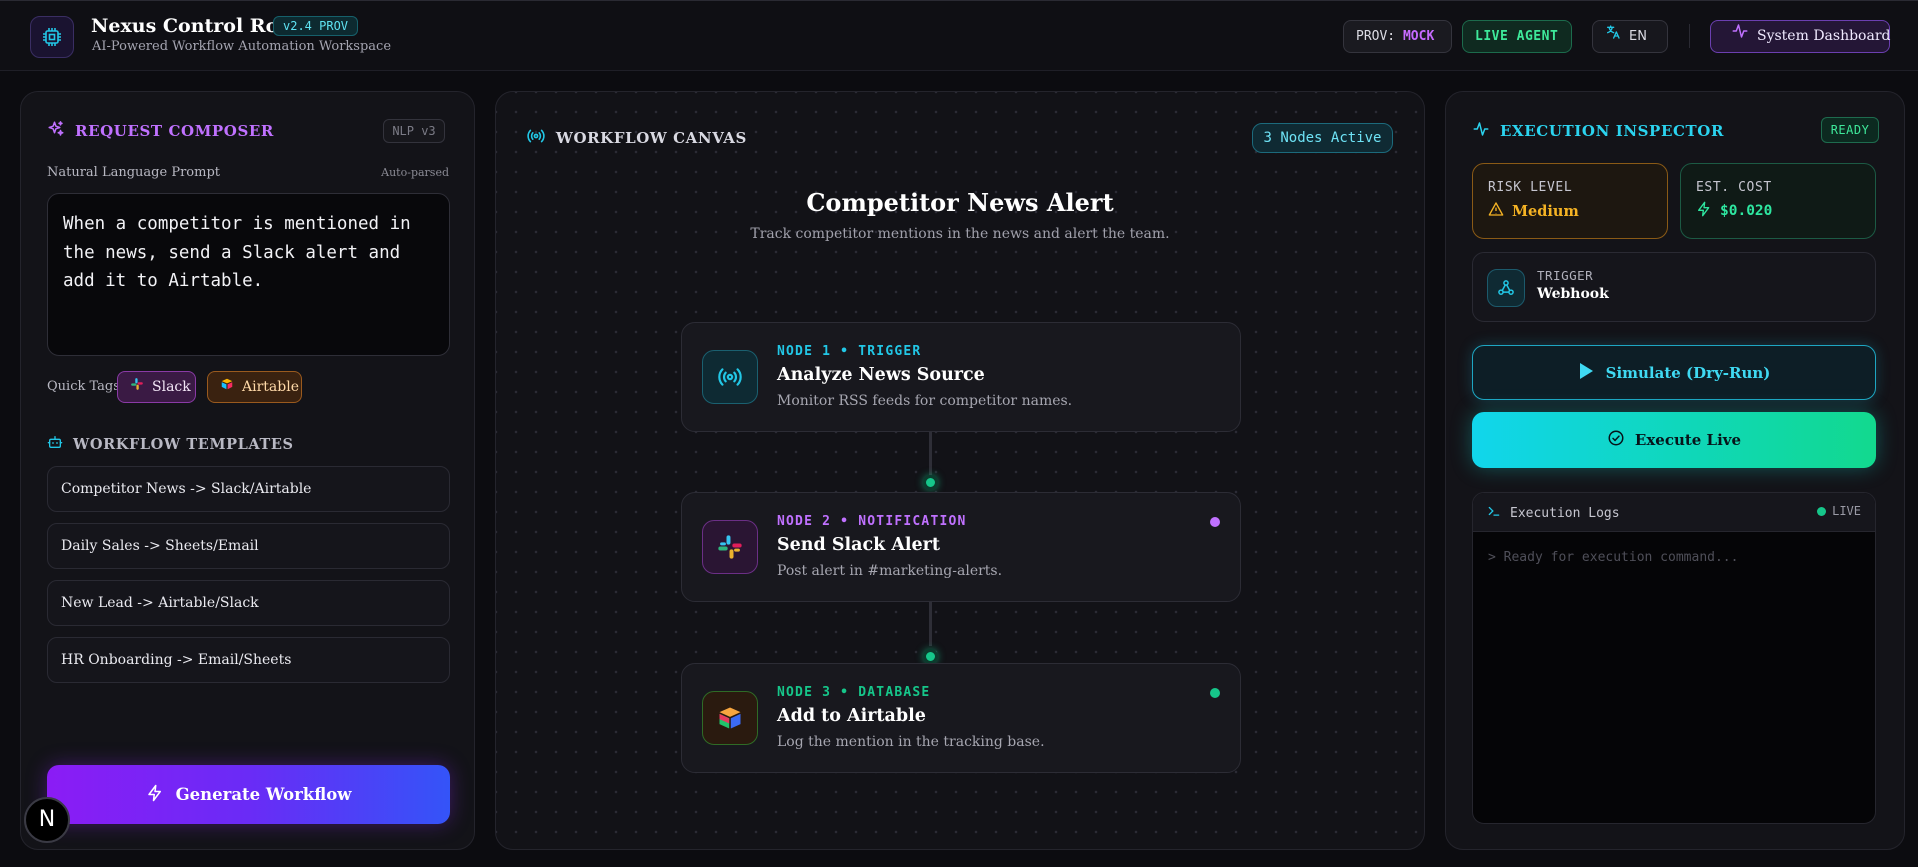 This screenshot has width=1918, height=867. I want to click on risk-level-card: RISK LEVEL Medium, so click(1570, 201).